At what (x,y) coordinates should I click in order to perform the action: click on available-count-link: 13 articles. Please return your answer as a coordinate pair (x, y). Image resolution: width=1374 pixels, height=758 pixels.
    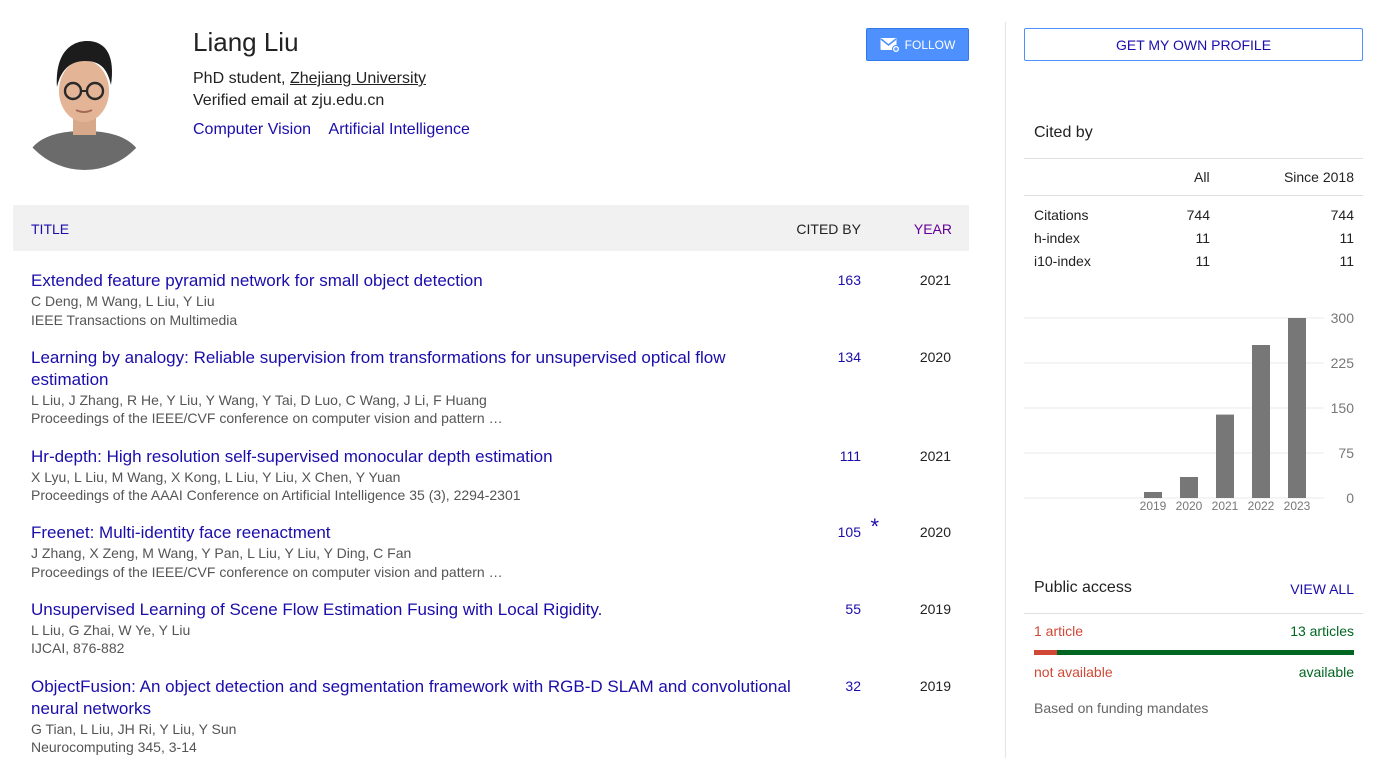
    Looking at the image, I should click on (1322, 631).